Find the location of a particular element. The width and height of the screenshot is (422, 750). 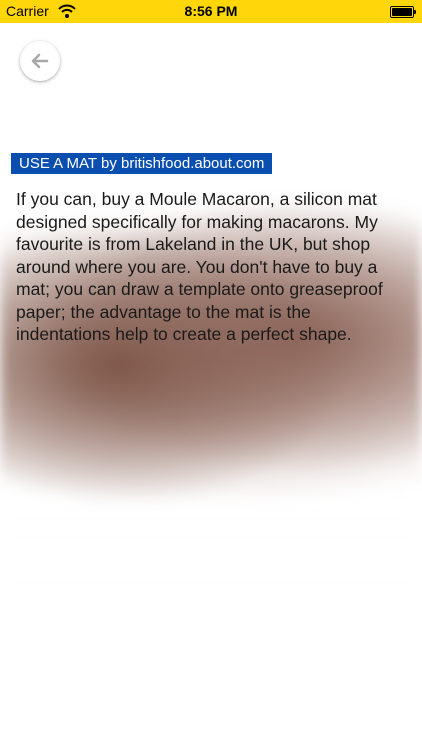

status-bar: Carrier 8:56 PM is located at coordinates (211, 11).